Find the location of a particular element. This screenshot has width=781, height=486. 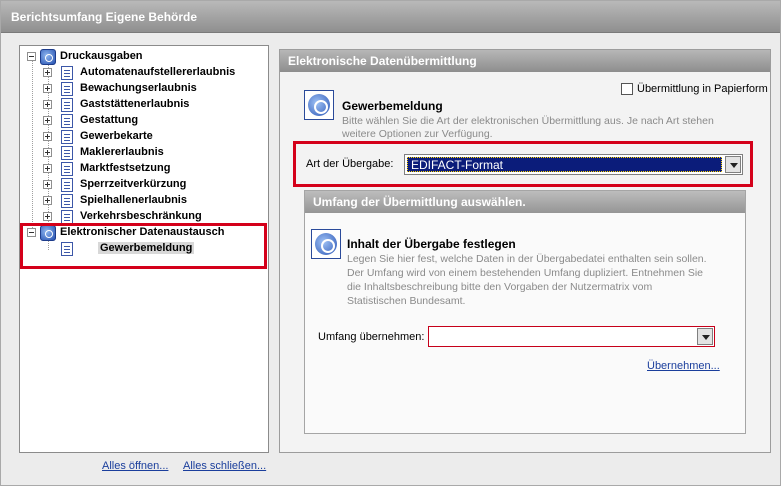

tree-item-marktfestsetzung: Marktfestsetzung is located at coordinates (144, 169).